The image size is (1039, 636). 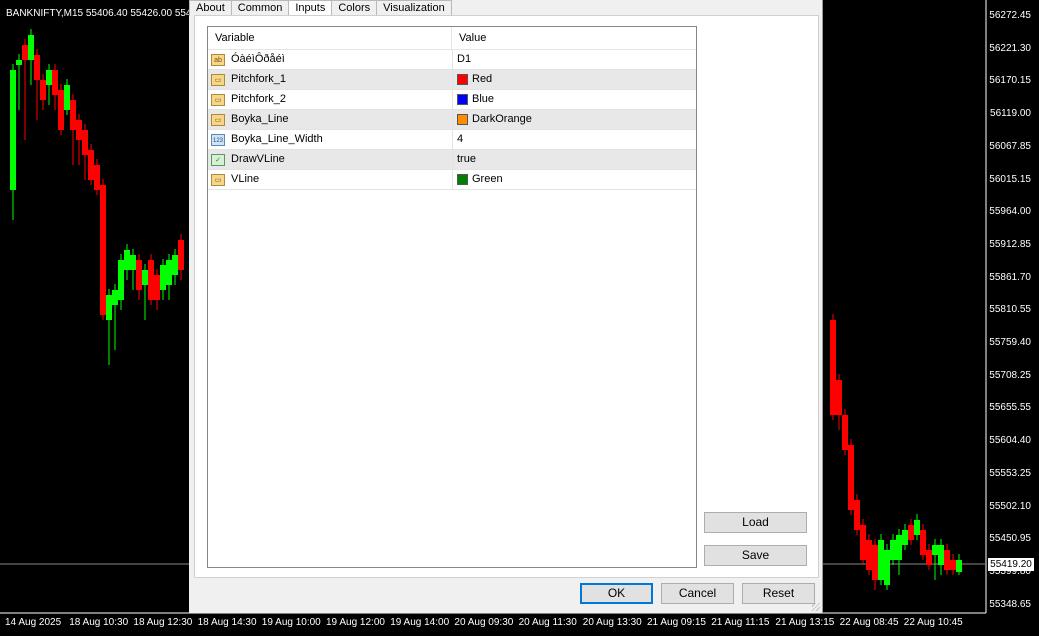 I want to click on chart-title: BANKNIFTY,M15 55406.40 55426.00 554, so click(x=99, y=13).